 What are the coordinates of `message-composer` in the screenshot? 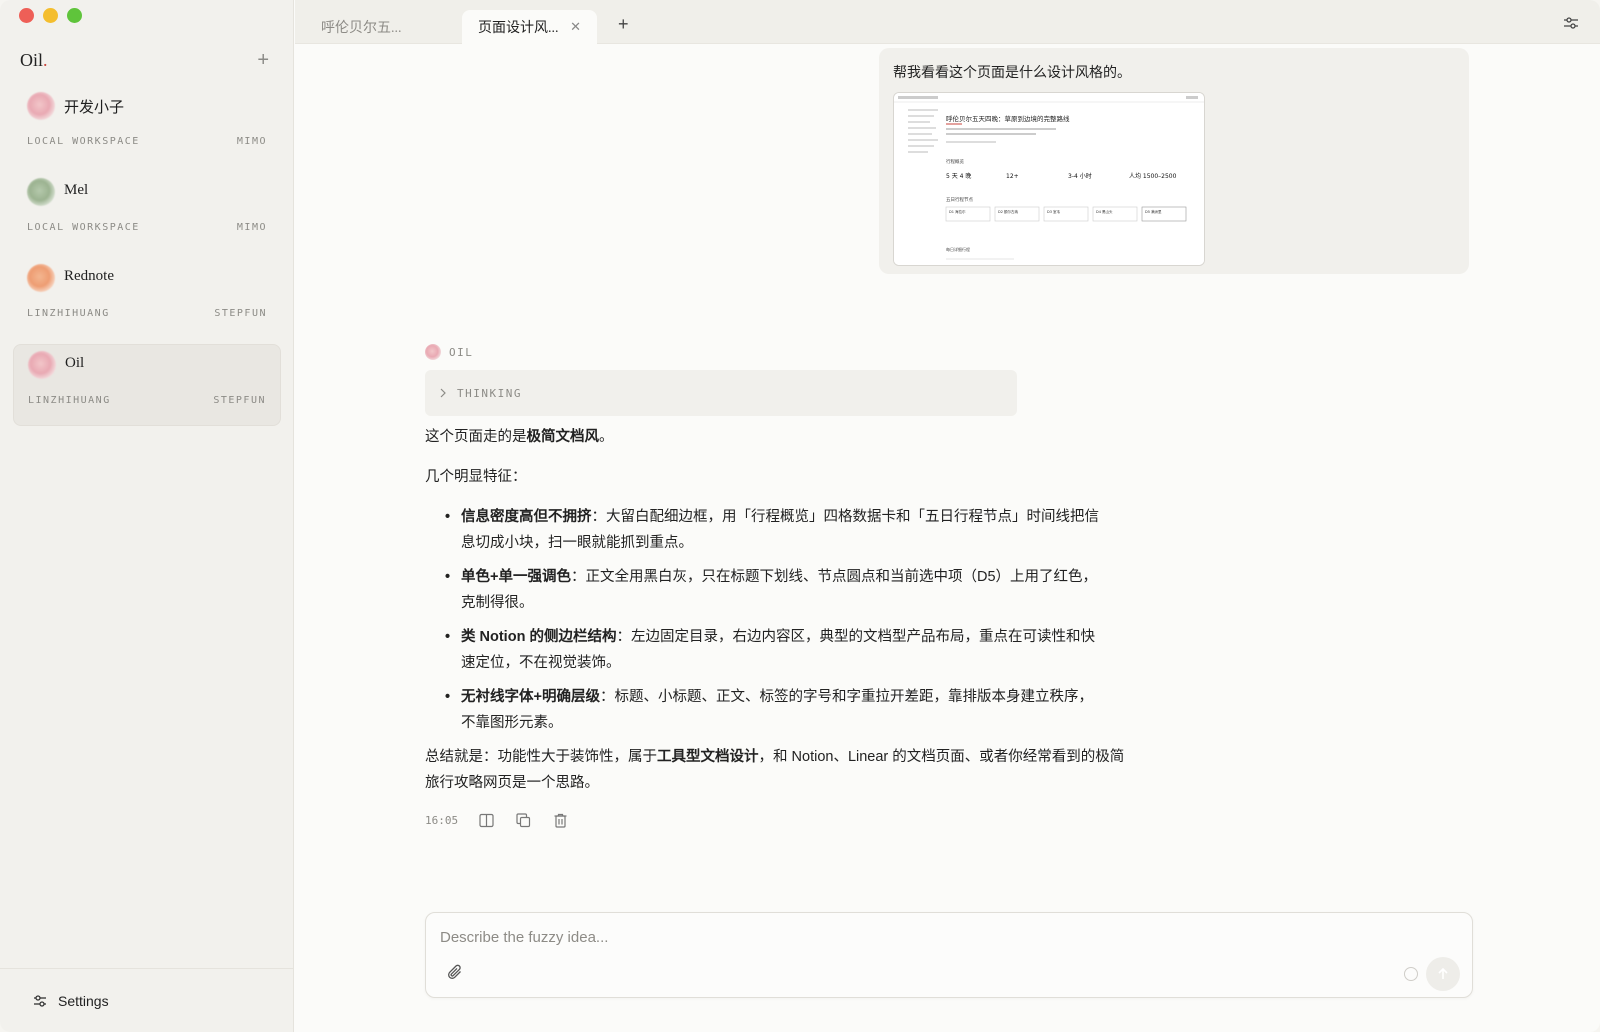 It's located at (949, 955).